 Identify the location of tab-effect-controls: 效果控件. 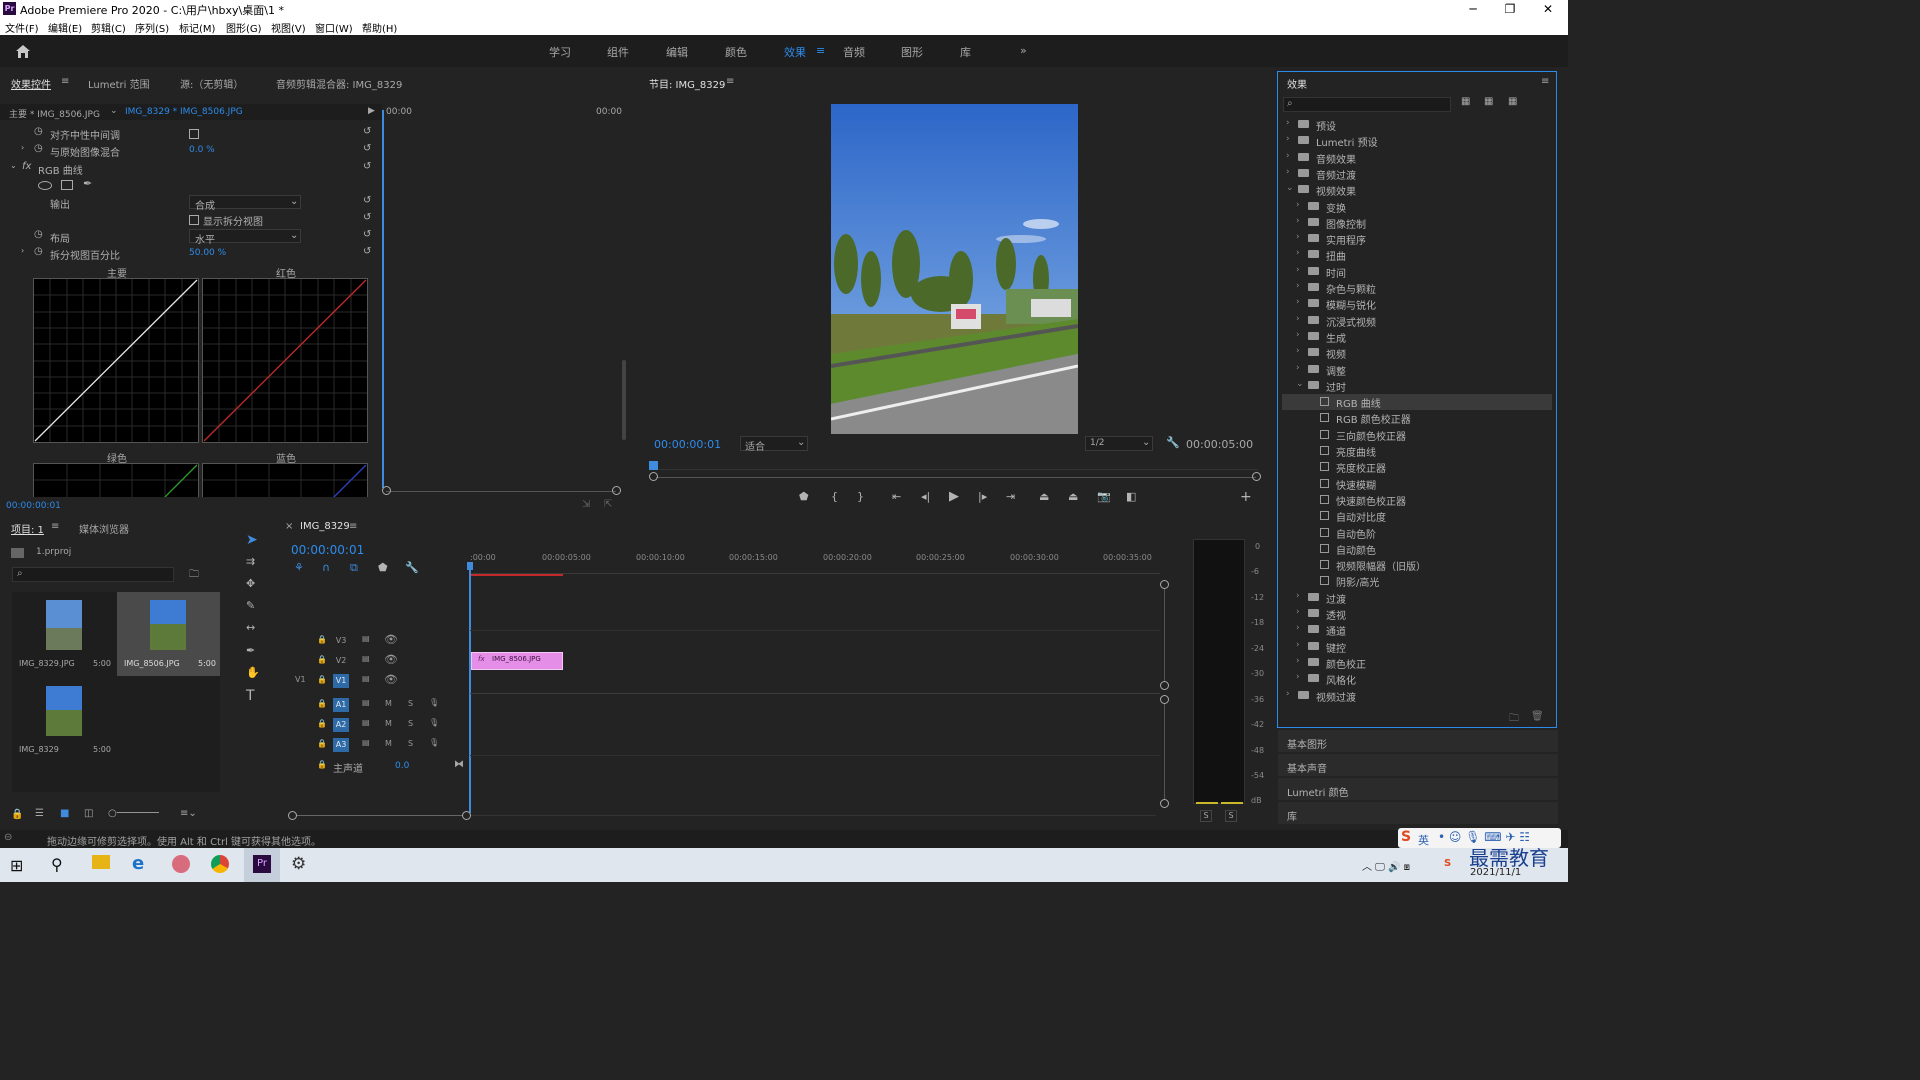
(31, 83).